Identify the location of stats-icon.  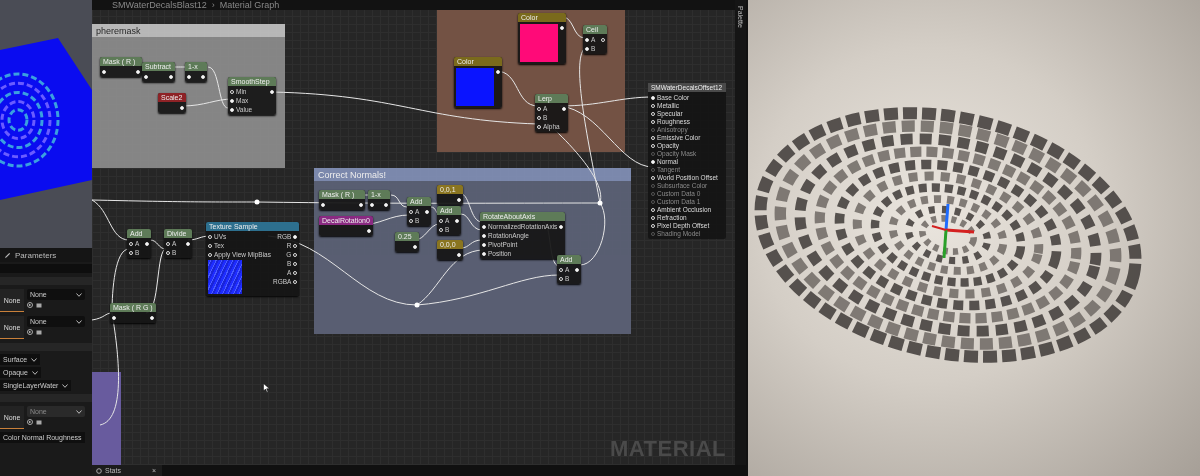
(99, 470).